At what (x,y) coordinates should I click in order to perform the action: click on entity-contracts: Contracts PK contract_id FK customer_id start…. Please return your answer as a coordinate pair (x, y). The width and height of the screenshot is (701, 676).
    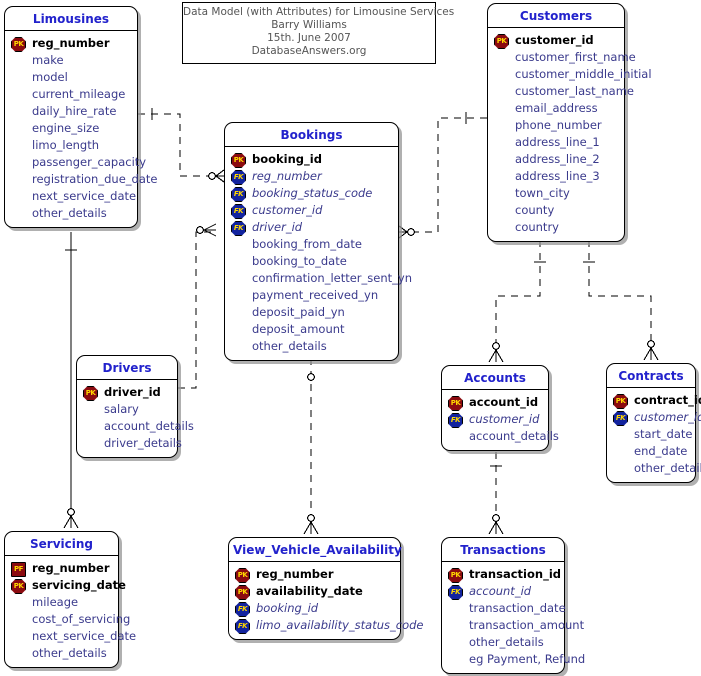
    Looking at the image, I should click on (653, 423).